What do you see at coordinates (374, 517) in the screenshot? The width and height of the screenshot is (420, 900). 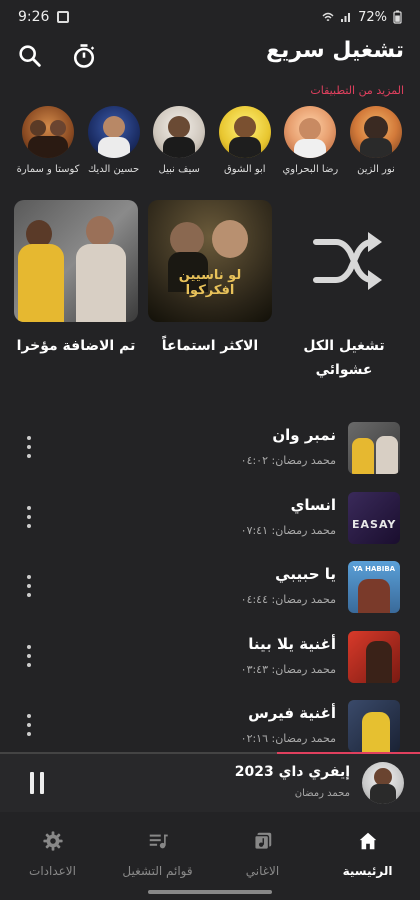 I see `song-thumbnail: EASAY` at bounding box center [374, 517].